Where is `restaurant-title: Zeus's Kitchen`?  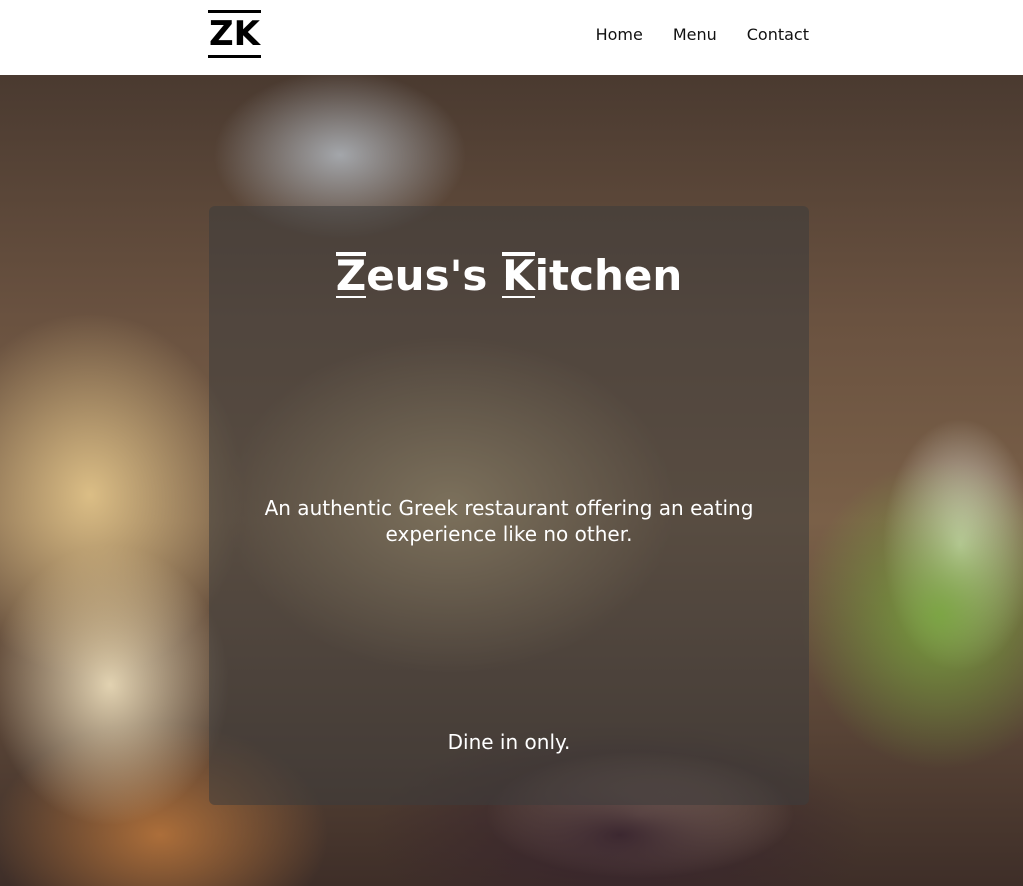
restaurant-title: Zeus's Kitchen is located at coordinates (509, 276).